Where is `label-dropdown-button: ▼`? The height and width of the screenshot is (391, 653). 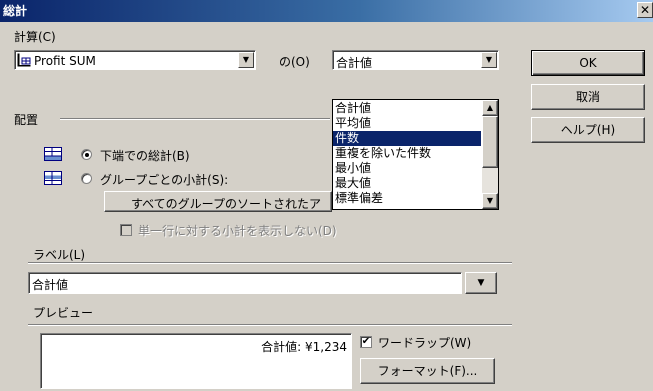
label-dropdown-button: ▼ is located at coordinates (481, 283).